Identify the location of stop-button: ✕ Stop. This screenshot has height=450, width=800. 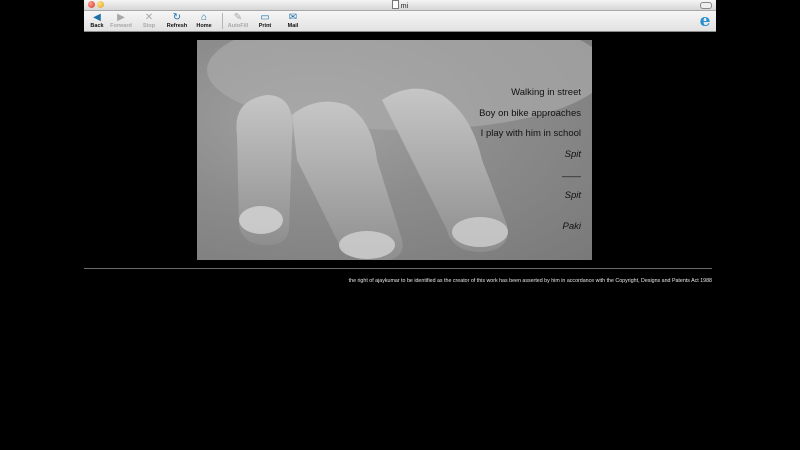
(149, 21).